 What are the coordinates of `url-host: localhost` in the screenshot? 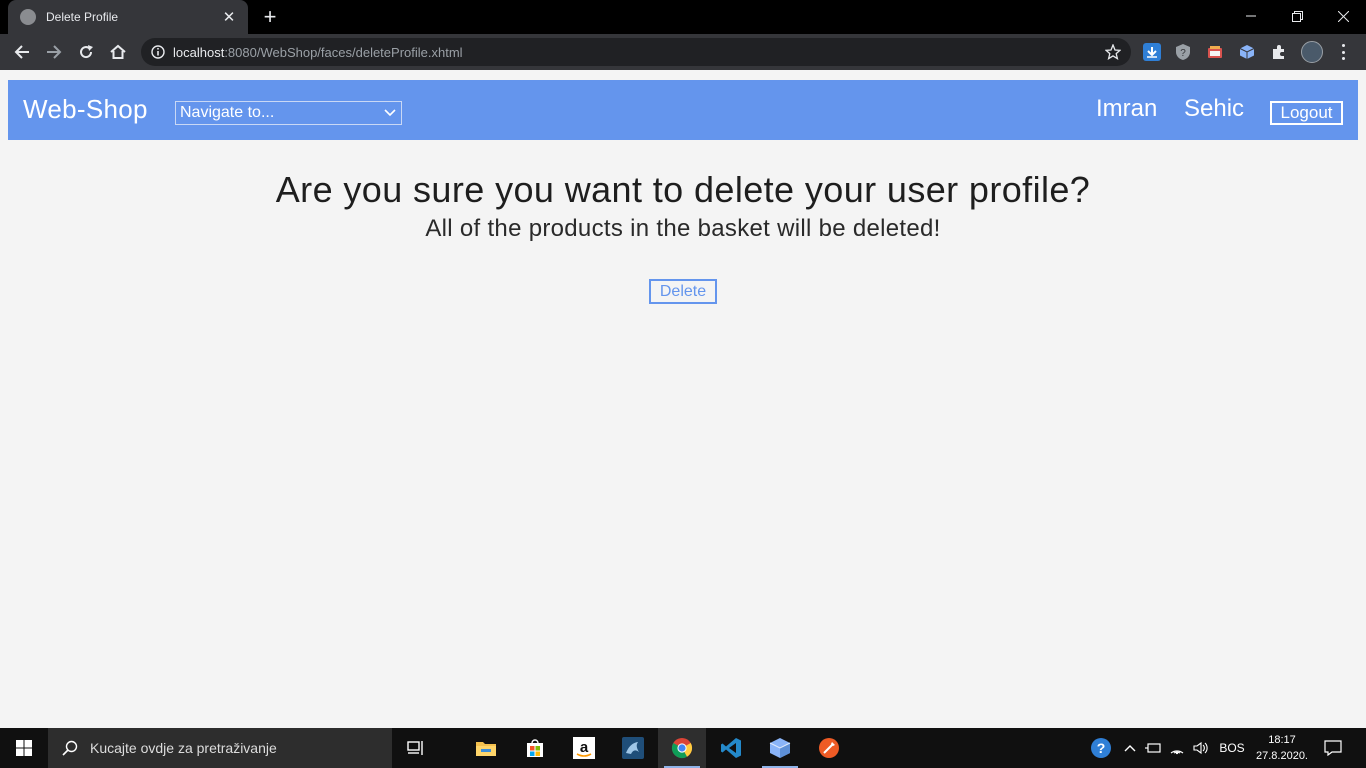 It's located at (199, 52).